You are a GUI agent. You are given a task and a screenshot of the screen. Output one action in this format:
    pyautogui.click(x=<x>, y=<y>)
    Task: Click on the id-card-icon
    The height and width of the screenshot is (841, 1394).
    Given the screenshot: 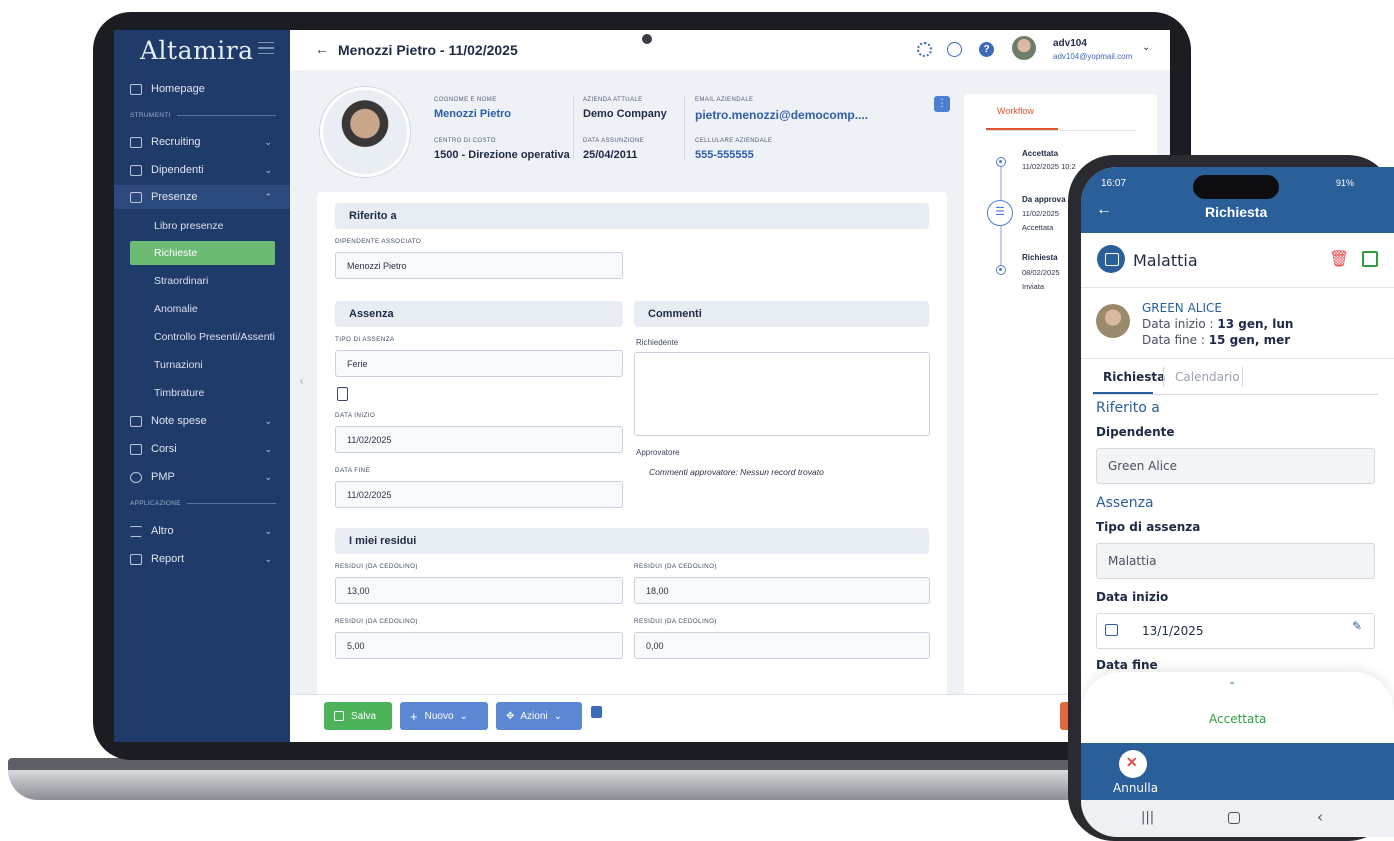 What is the action you would take?
    pyautogui.click(x=136, y=170)
    